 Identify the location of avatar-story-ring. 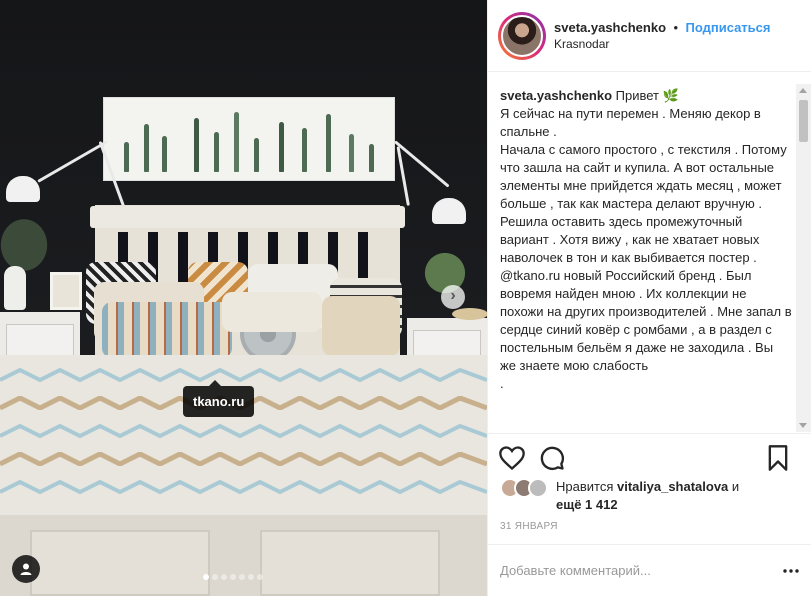
(522, 35).